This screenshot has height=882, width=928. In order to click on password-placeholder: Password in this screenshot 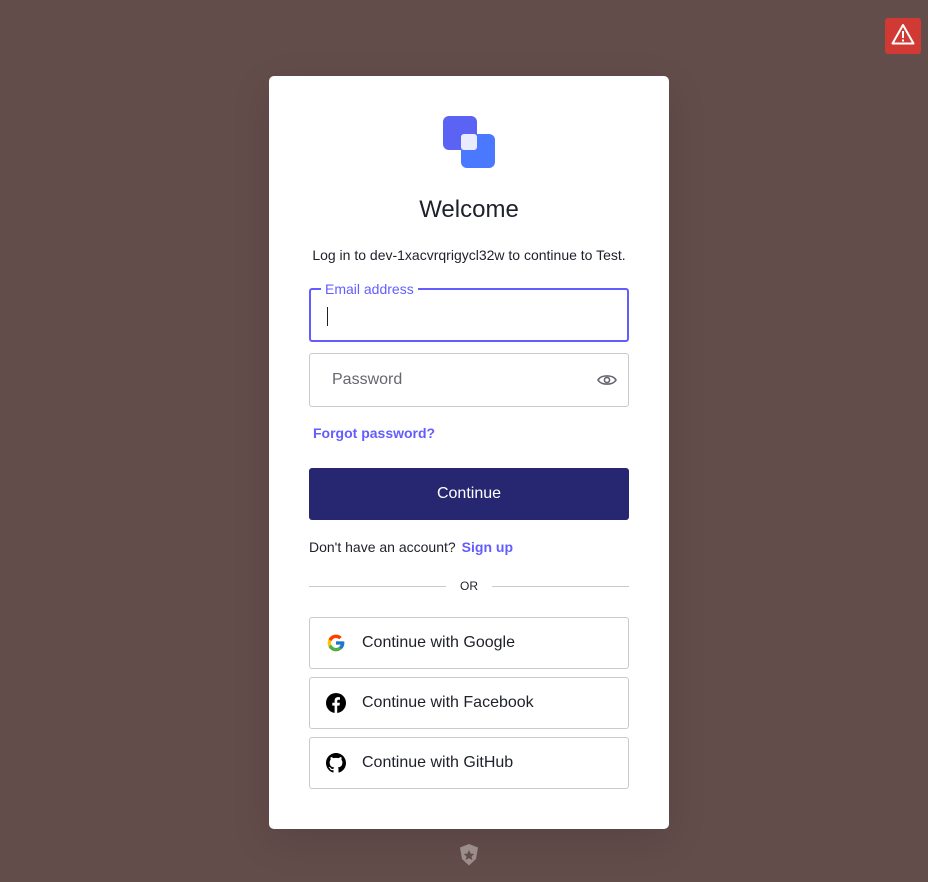, I will do `click(367, 379)`.